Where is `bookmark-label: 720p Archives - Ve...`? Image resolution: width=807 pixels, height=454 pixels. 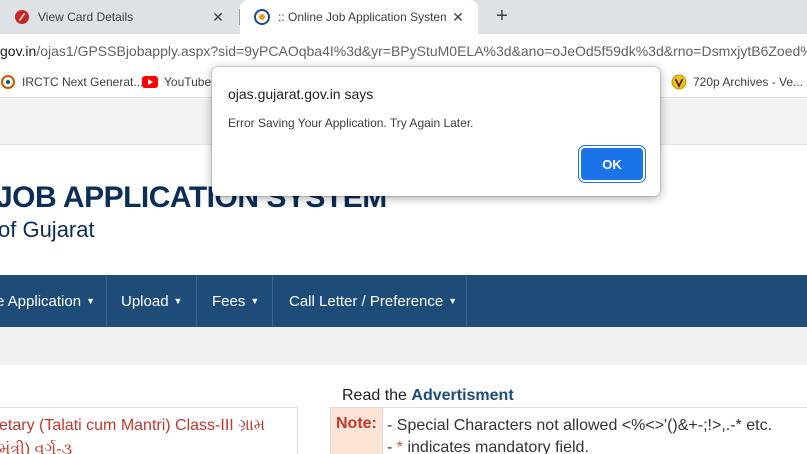 bookmark-label: 720p Archives - Ve... is located at coordinates (748, 82).